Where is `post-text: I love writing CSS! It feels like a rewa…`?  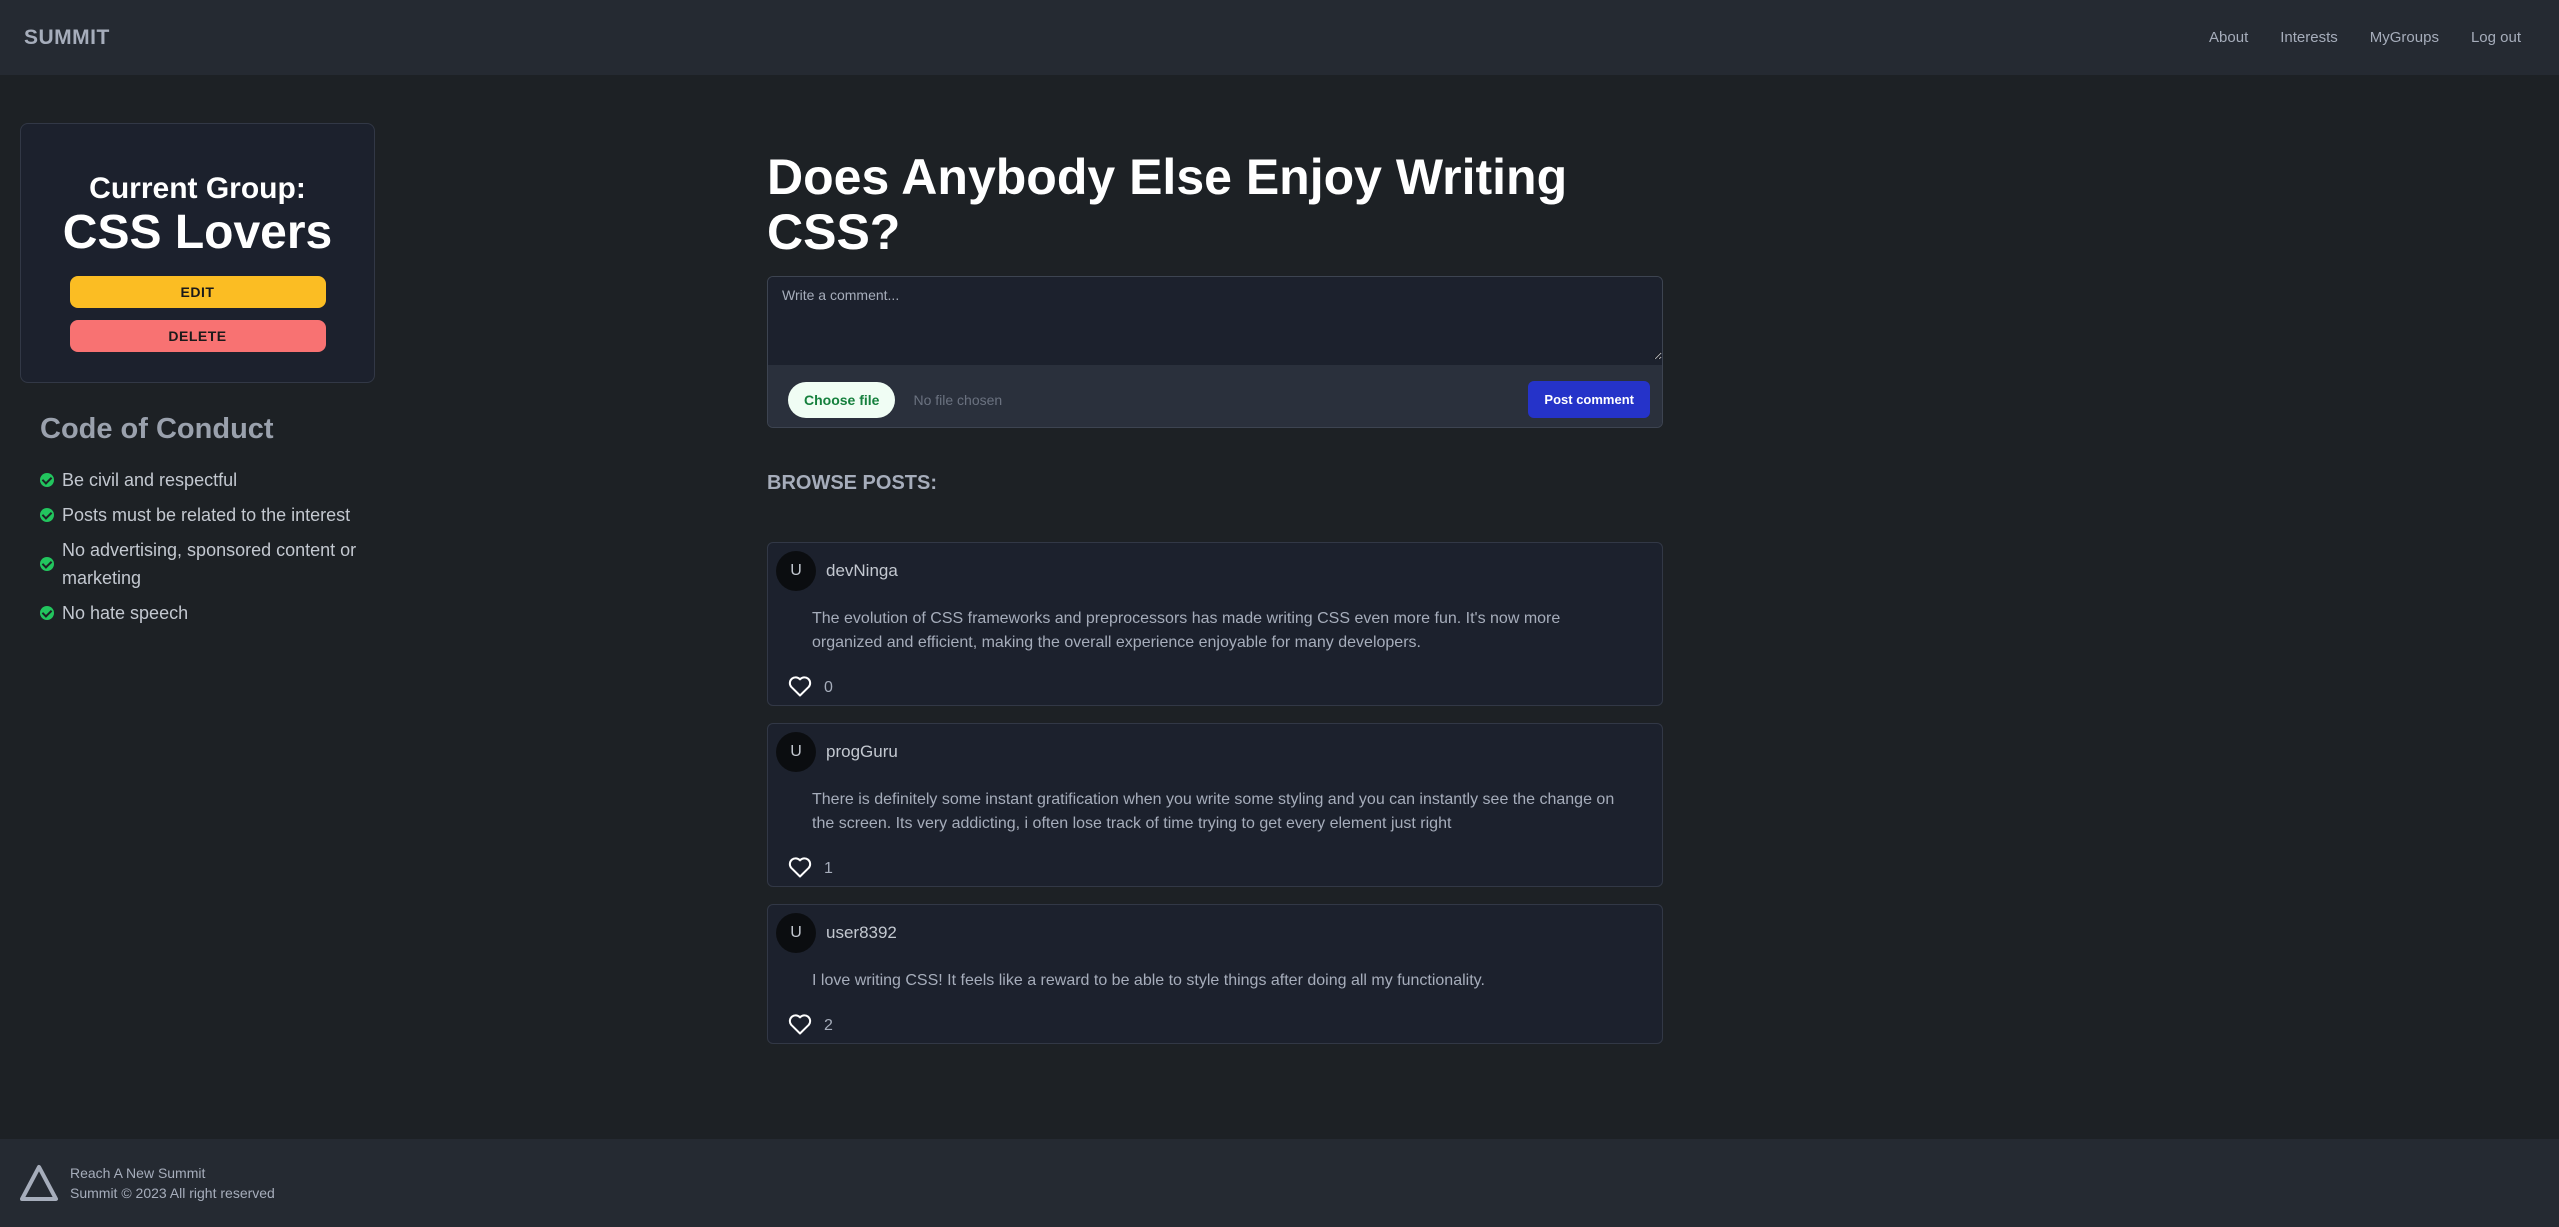
post-text: I love writing CSS! It feels like a rewa… is located at coordinates (1148, 980).